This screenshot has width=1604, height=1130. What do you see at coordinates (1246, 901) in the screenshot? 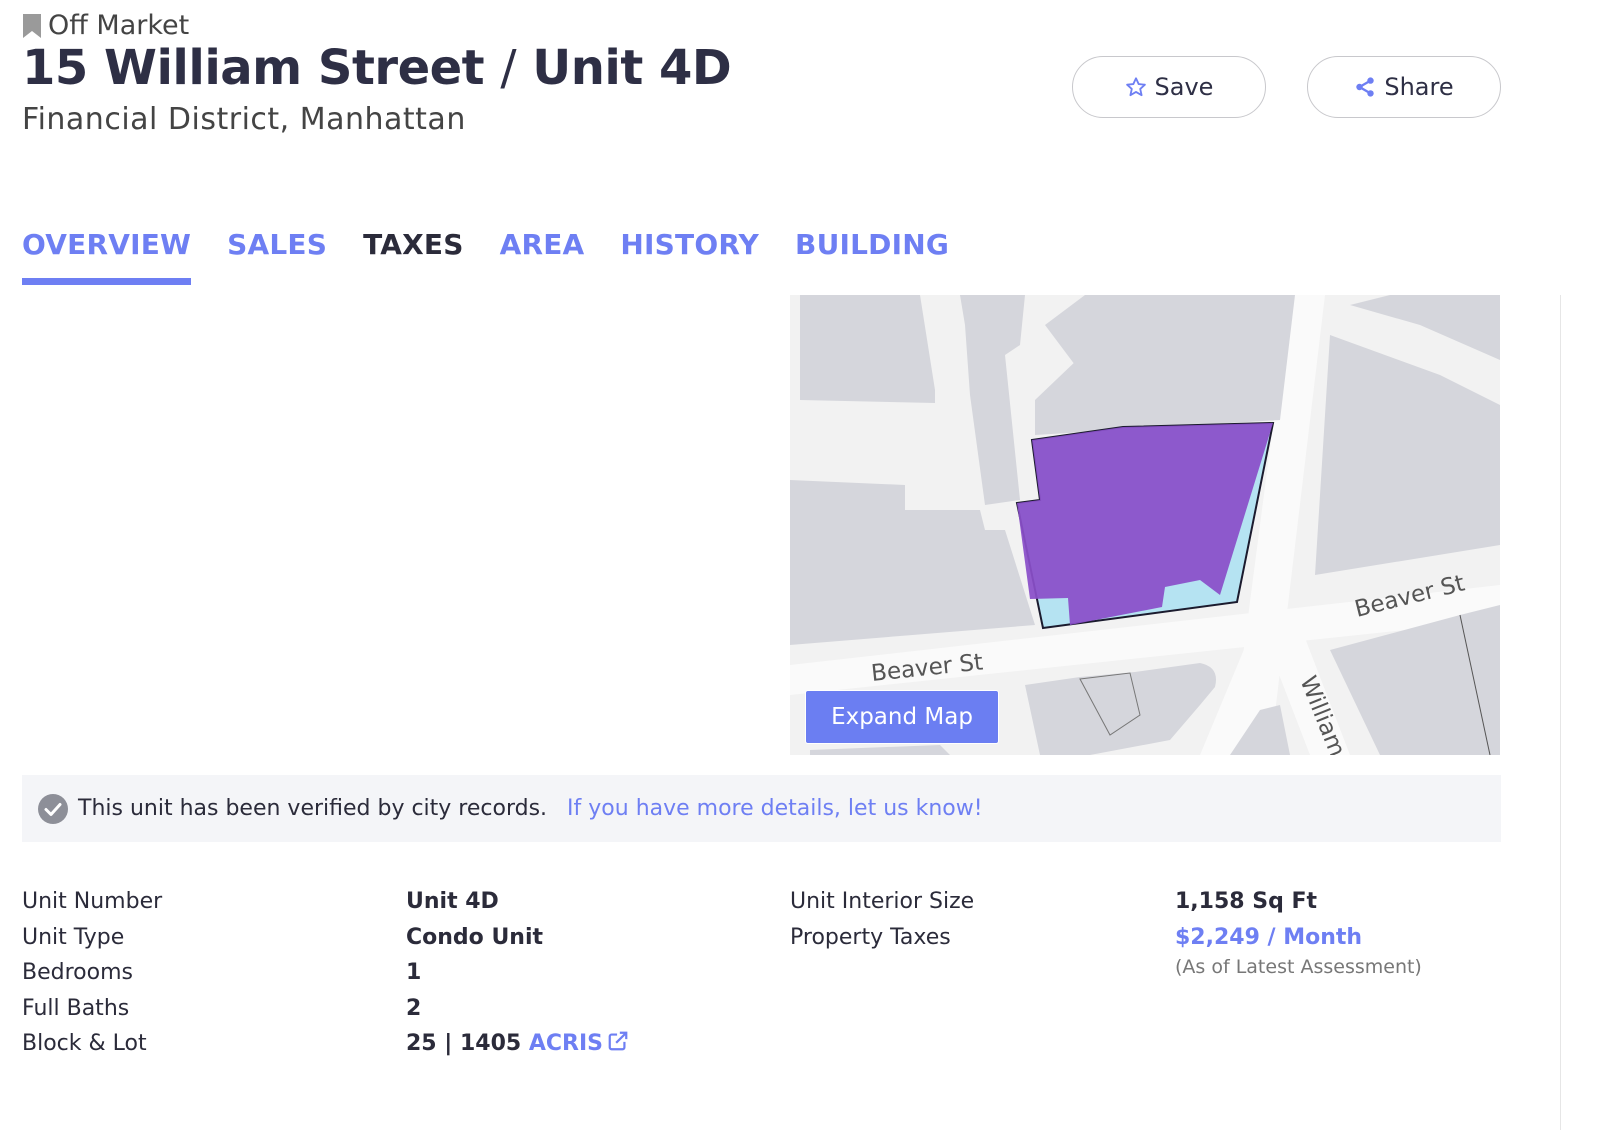
I see `detail-value: 1,158 Sq Ft` at bounding box center [1246, 901].